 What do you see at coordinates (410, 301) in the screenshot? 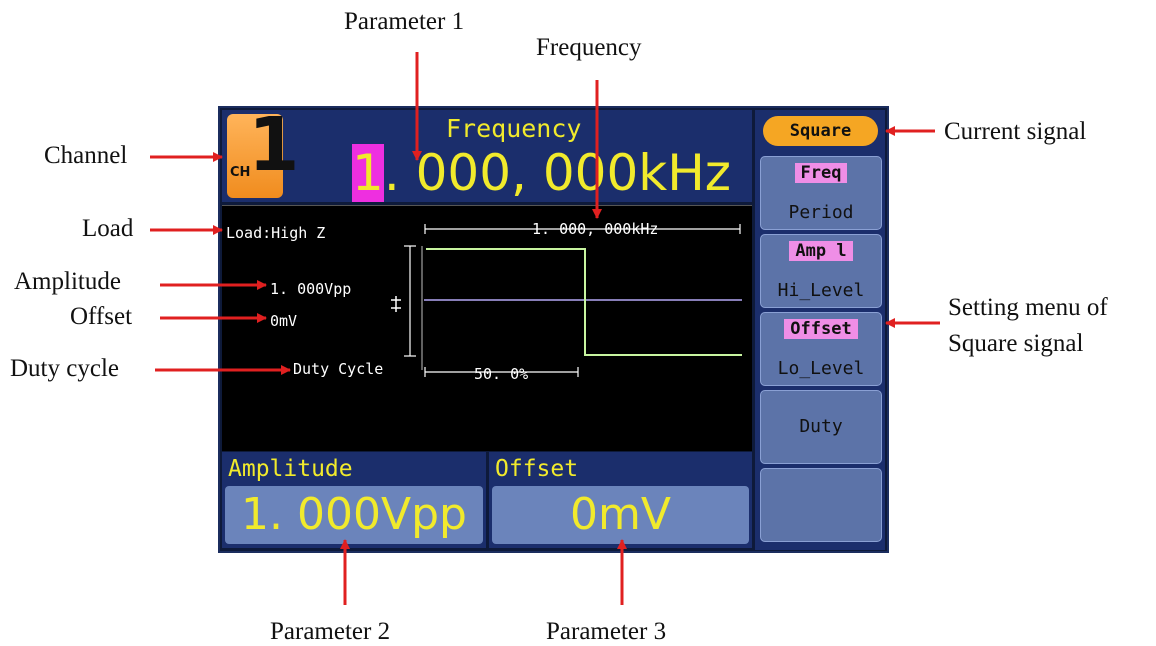
I see `amplitude-span-marker` at bounding box center [410, 301].